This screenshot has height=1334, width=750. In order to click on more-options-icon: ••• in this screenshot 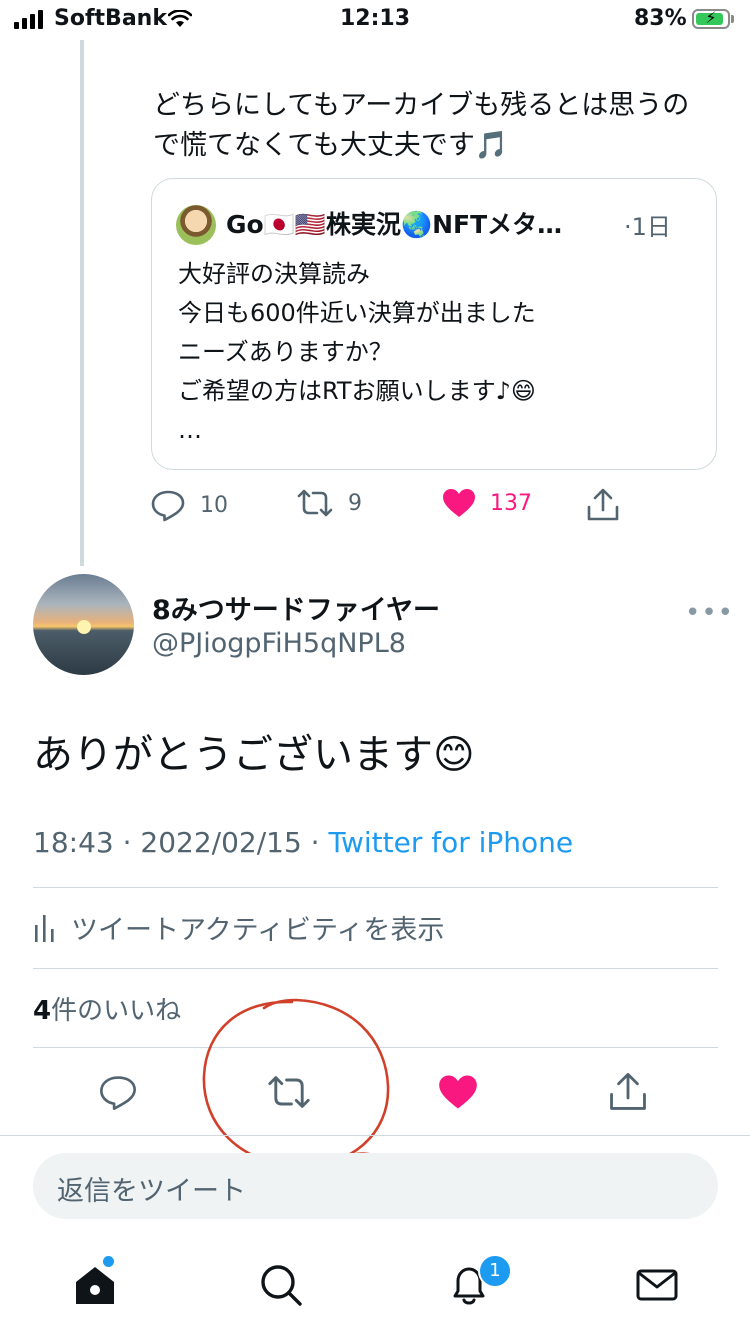, I will do `click(709, 613)`.